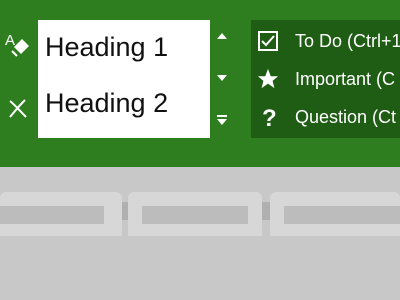  Describe the element at coordinates (268, 78) in the screenshot. I see `star-icon` at that location.